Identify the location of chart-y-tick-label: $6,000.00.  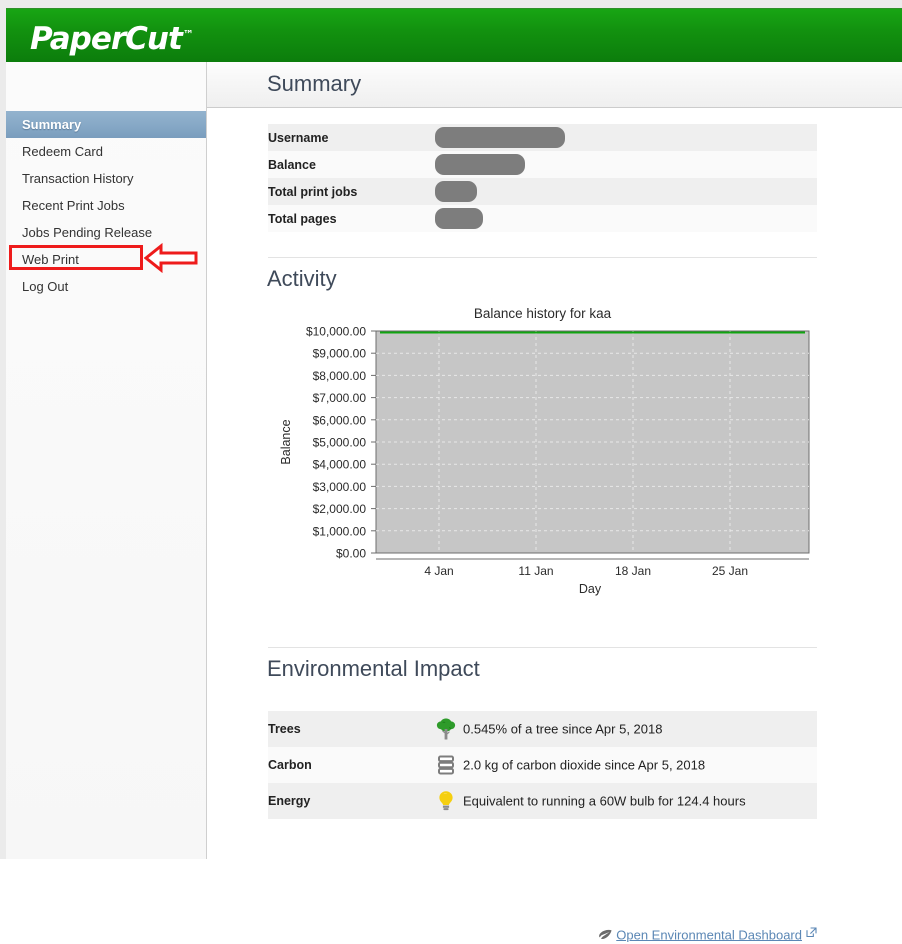
(340, 420).